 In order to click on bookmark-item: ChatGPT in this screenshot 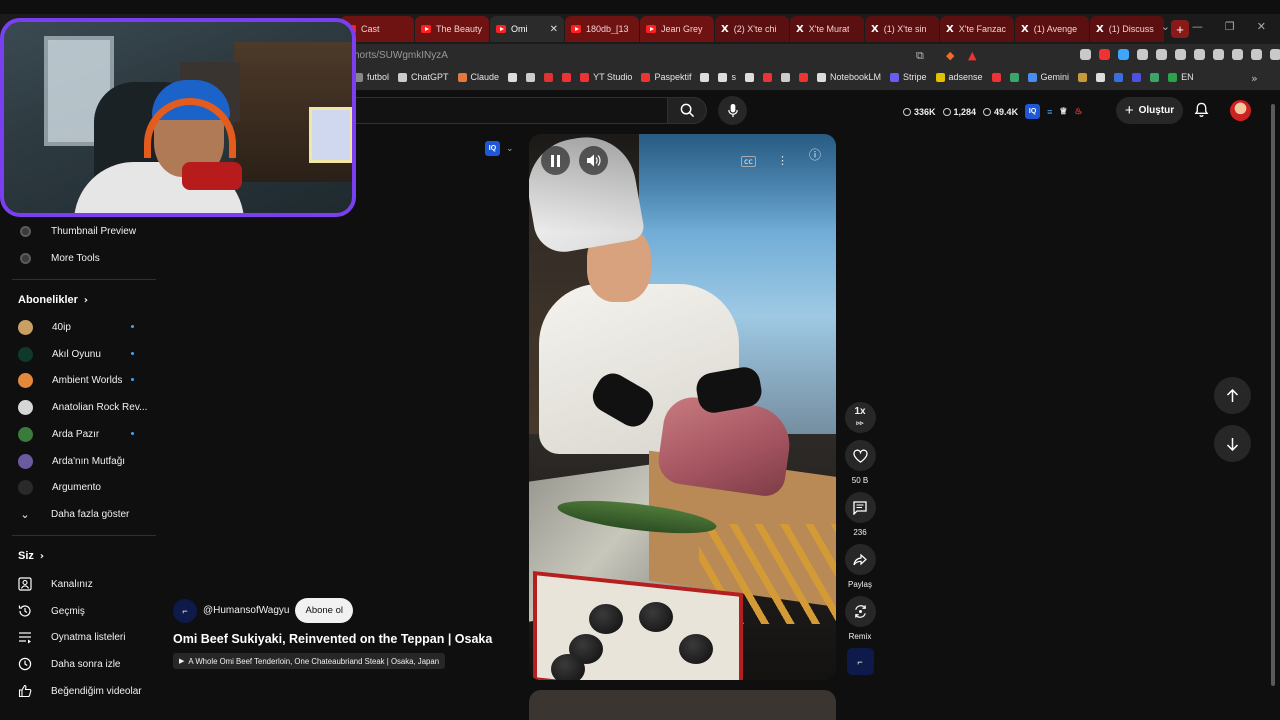, I will do `click(423, 77)`.